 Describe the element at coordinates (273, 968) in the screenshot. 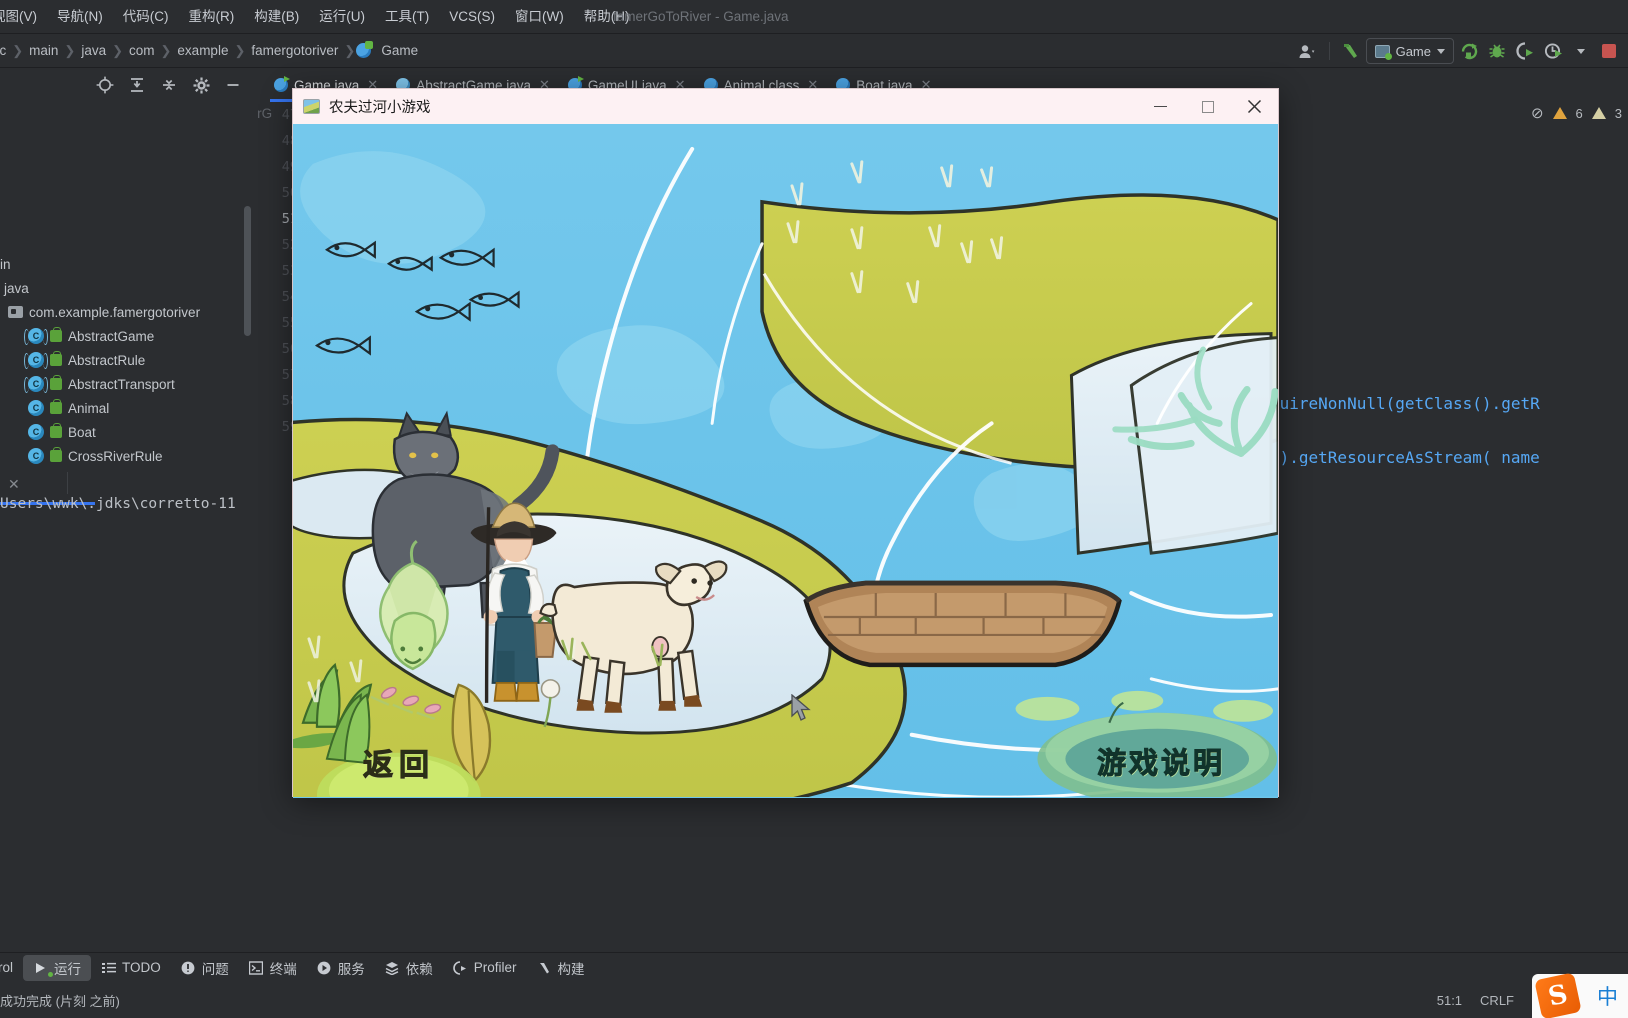

I see `bottom-tool-terminal: 终端` at that location.